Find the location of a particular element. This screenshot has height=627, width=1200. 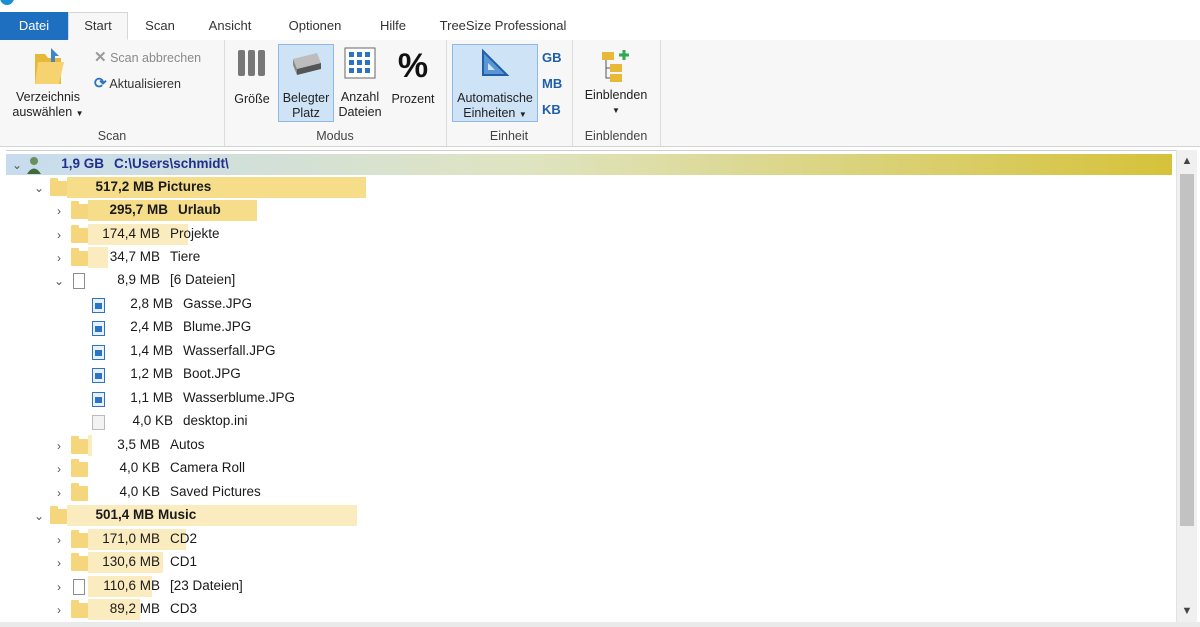

used-space-mode-button: Belegter Platz is located at coordinates (306, 83).